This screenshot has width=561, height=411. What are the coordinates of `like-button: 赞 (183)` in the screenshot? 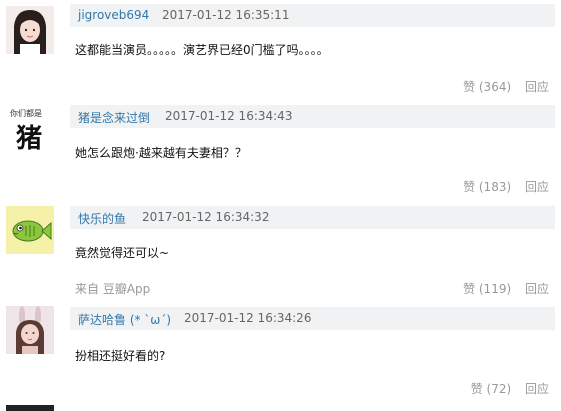 It's located at (487, 187).